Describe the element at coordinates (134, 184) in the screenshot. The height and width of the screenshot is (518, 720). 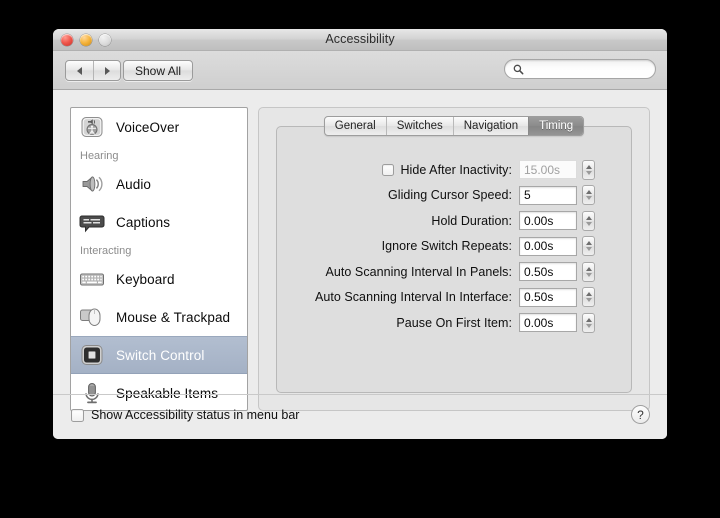
I see `sidebar-item-label: Audio` at that location.